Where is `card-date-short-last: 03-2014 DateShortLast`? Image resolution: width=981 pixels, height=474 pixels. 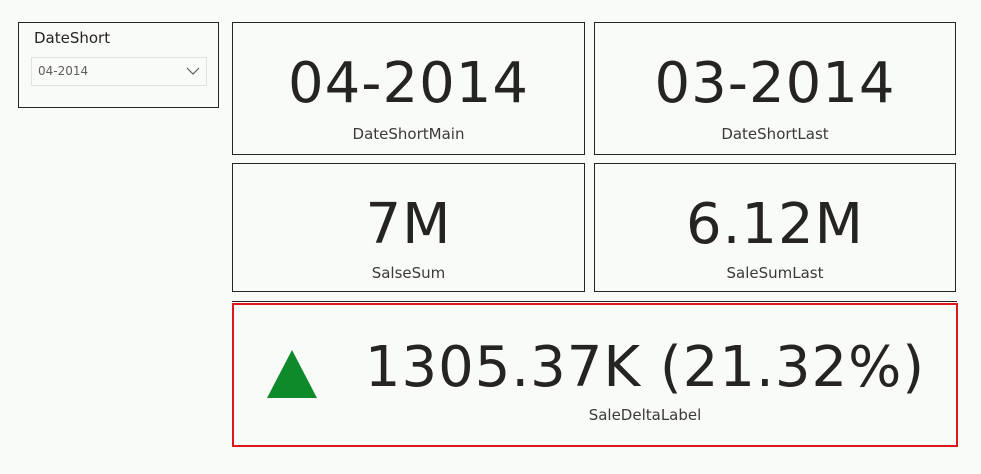 card-date-short-last: 03-2014 DateShortLast is located at coordinates (775, 88).